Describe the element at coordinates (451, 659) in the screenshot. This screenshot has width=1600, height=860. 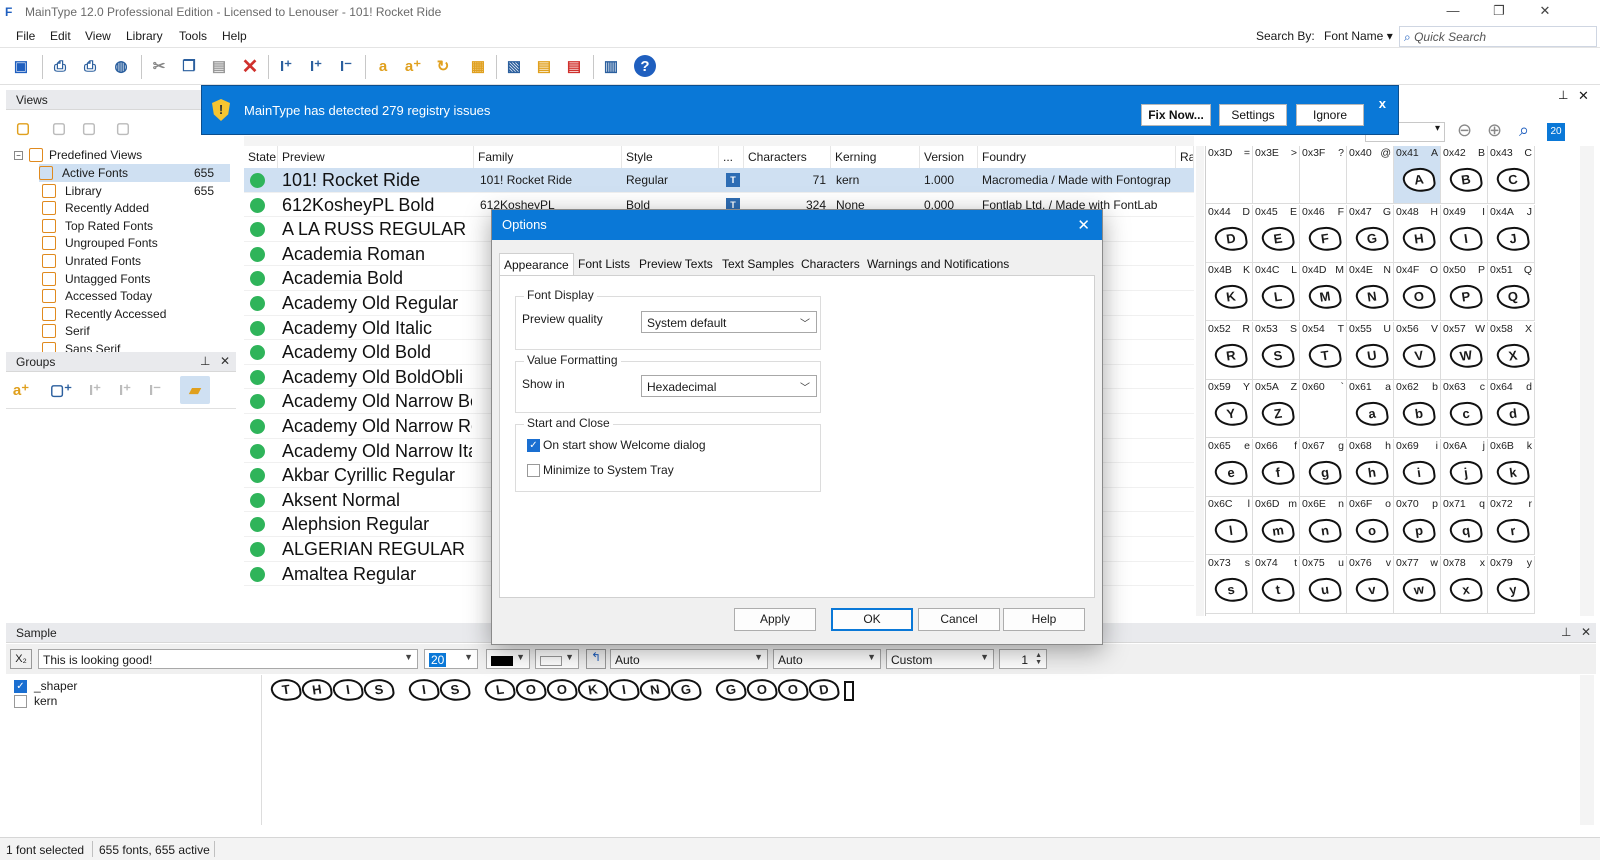
I see `sample-size-select: 20 ▼` at that location.